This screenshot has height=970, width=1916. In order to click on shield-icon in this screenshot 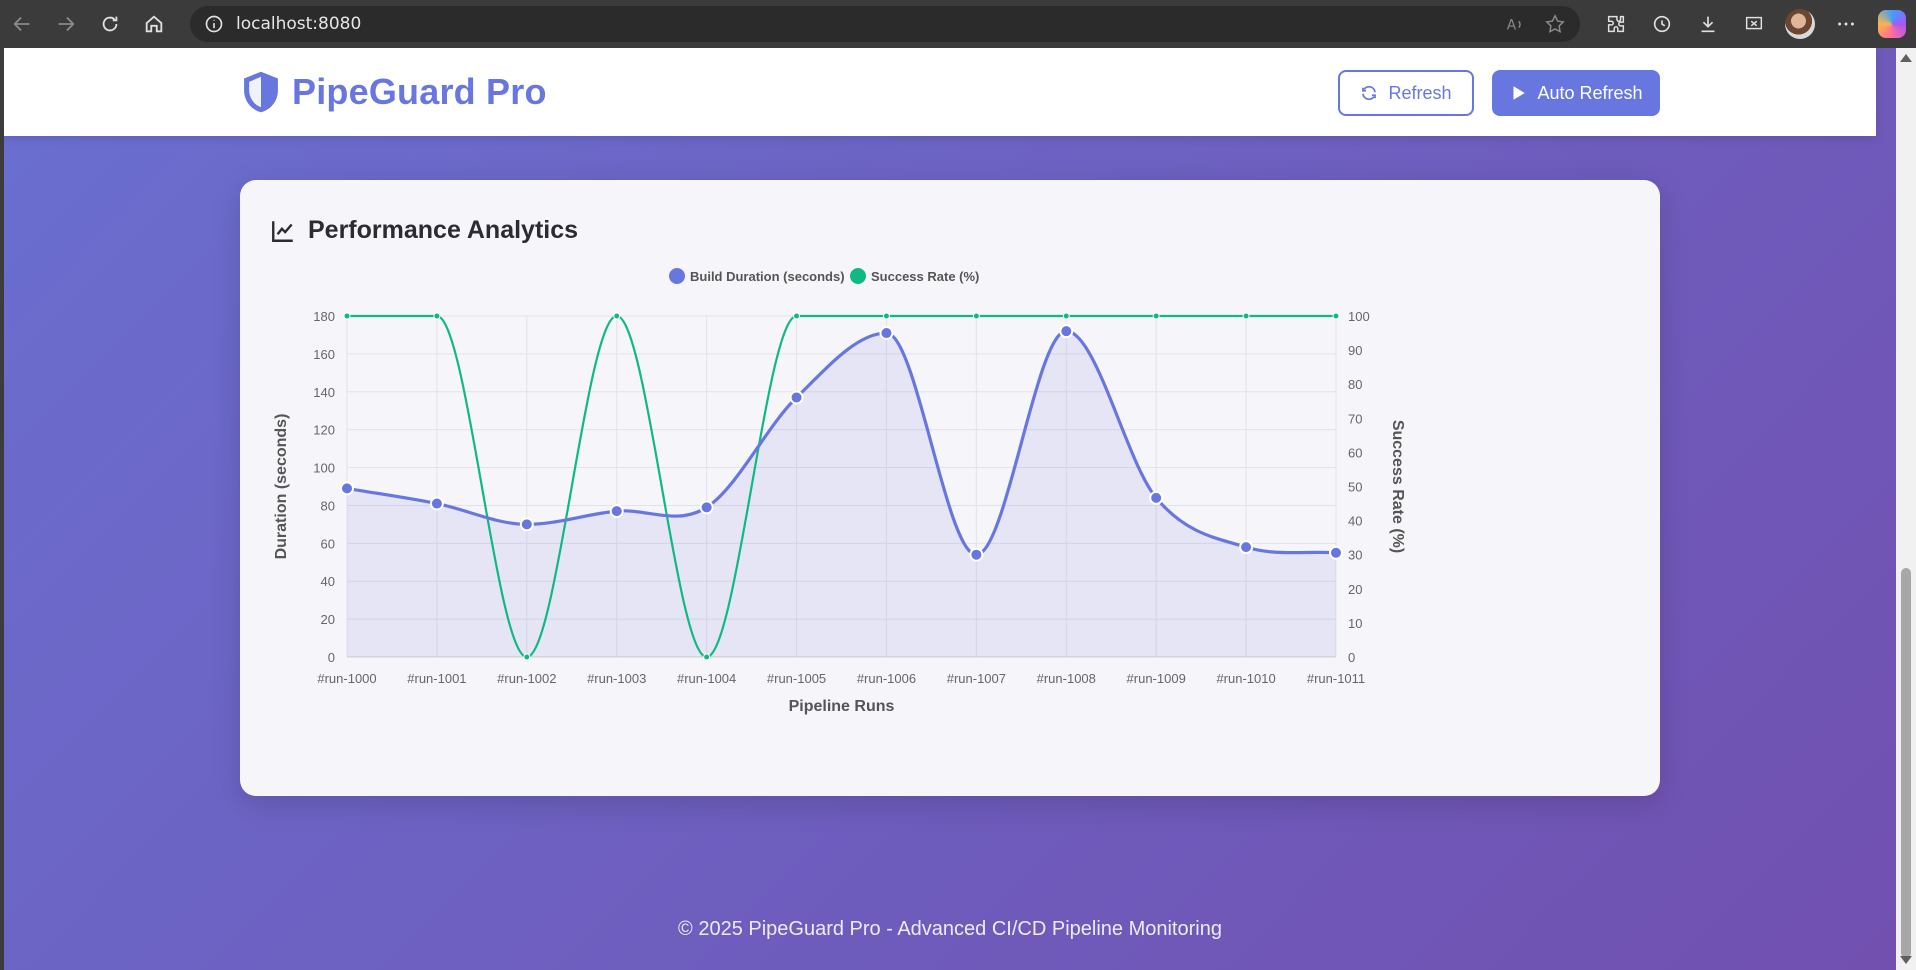, I will do `click(261, 92)`.